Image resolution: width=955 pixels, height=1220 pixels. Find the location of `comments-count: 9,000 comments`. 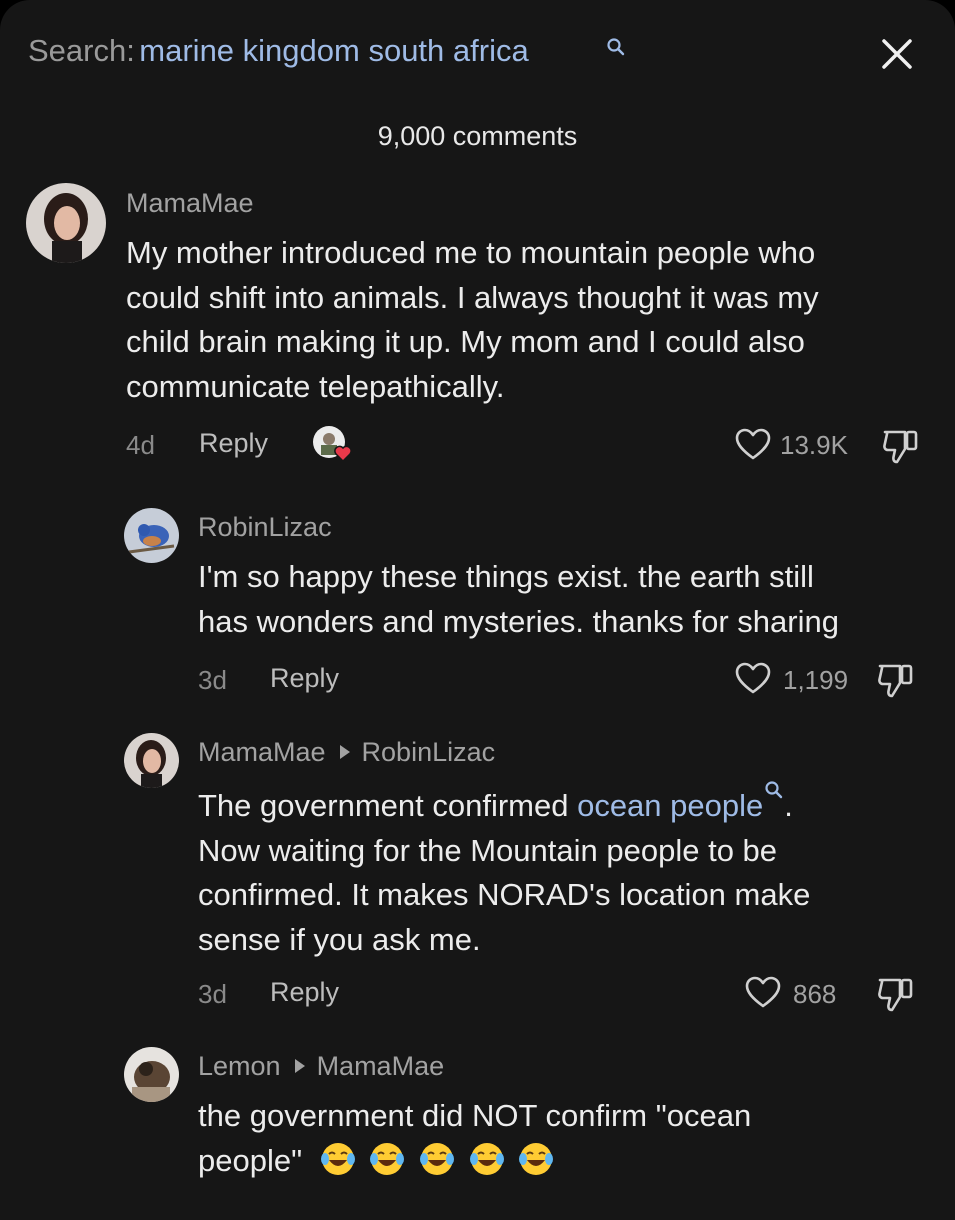

comments-count: 9,000 comments is located at coordinates (477, 136).